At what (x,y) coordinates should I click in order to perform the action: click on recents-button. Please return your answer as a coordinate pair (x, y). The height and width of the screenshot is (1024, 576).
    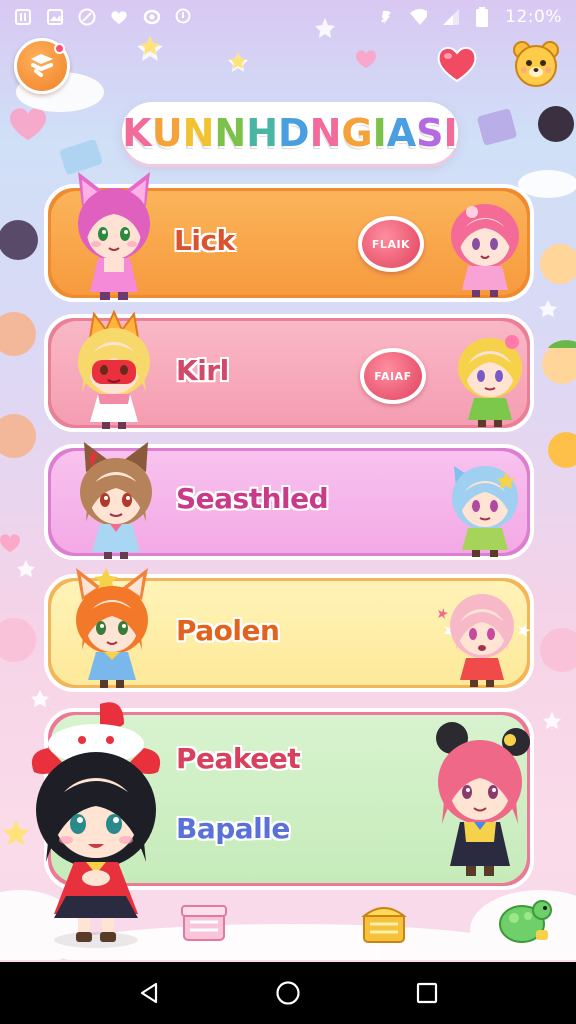
    Looking at the image, I should click on (427, 993).